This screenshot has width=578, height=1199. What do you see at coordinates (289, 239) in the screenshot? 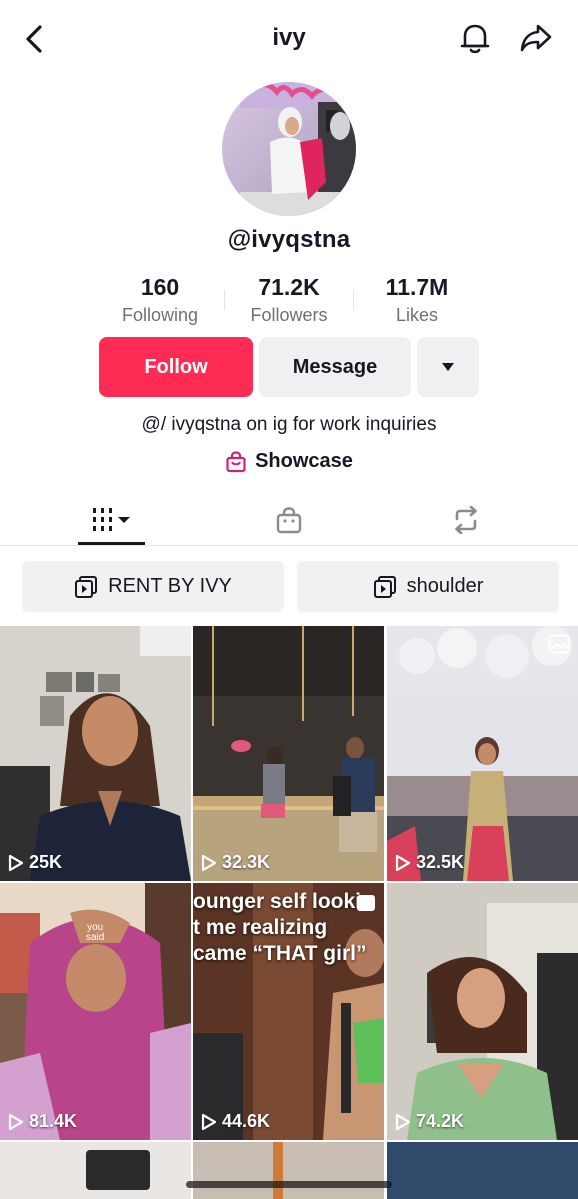
I see `username-handle: @ivyqstna` at bounding box center [289, 239].